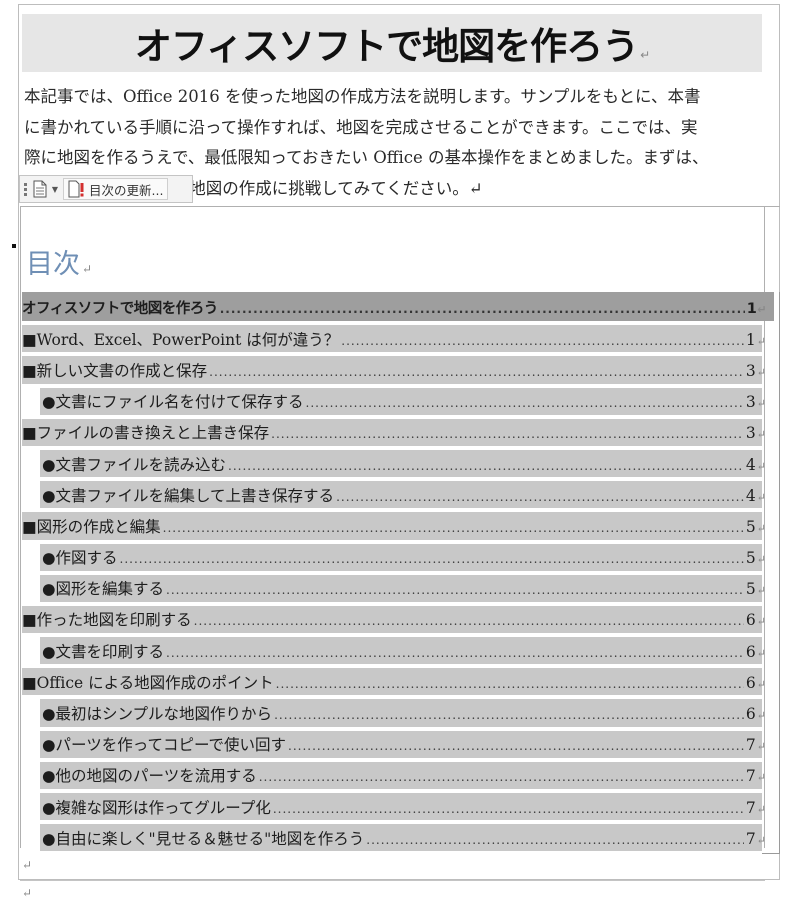 The width and height of the screenshot is (800, 905). I want to click on document-icon, so click(40, 189).